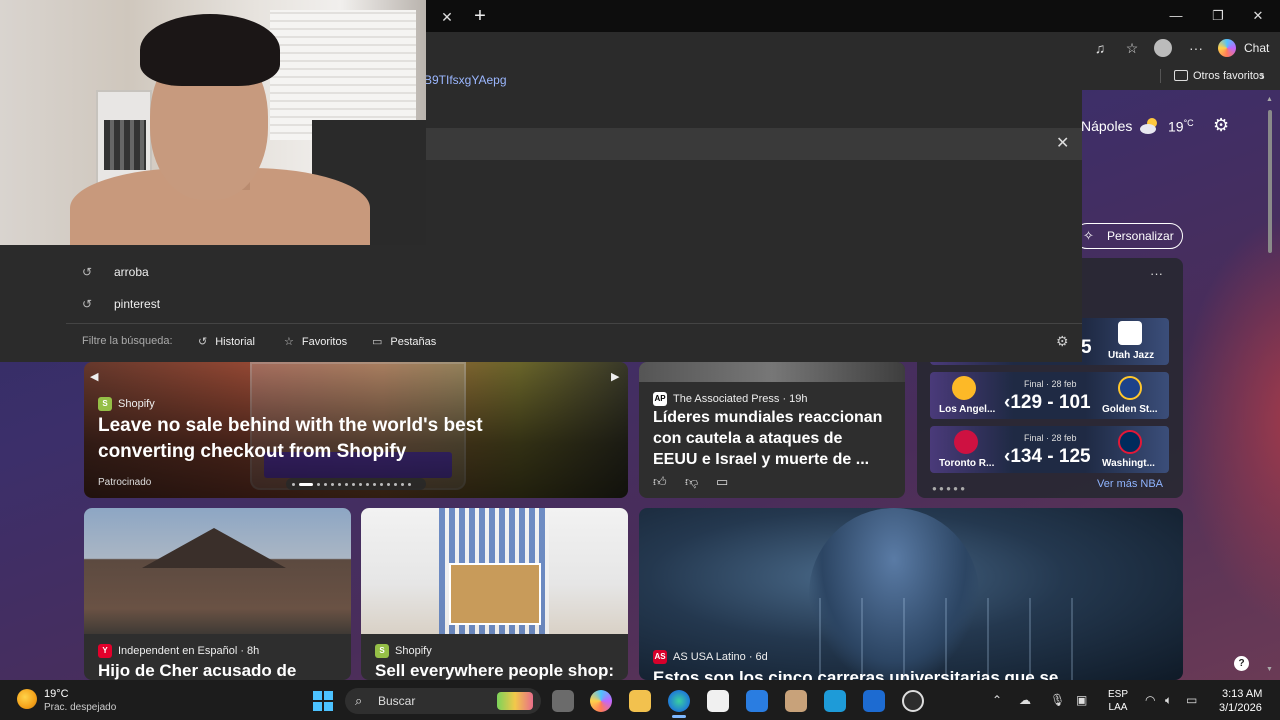  I want to click on see-more-nba-link: Ver más NBA, so click(1130, 484).